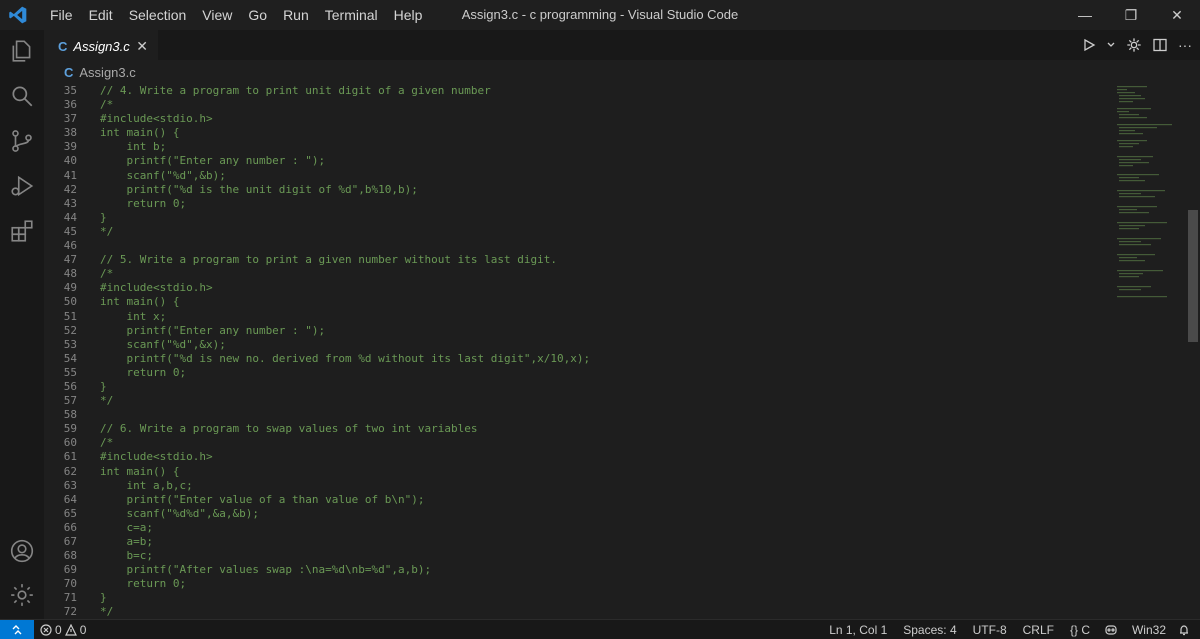  What do you see at coordinates (579, 147) in the screenshot?
I see `code-line: 39 int b;` at bounding box center [579, 147].